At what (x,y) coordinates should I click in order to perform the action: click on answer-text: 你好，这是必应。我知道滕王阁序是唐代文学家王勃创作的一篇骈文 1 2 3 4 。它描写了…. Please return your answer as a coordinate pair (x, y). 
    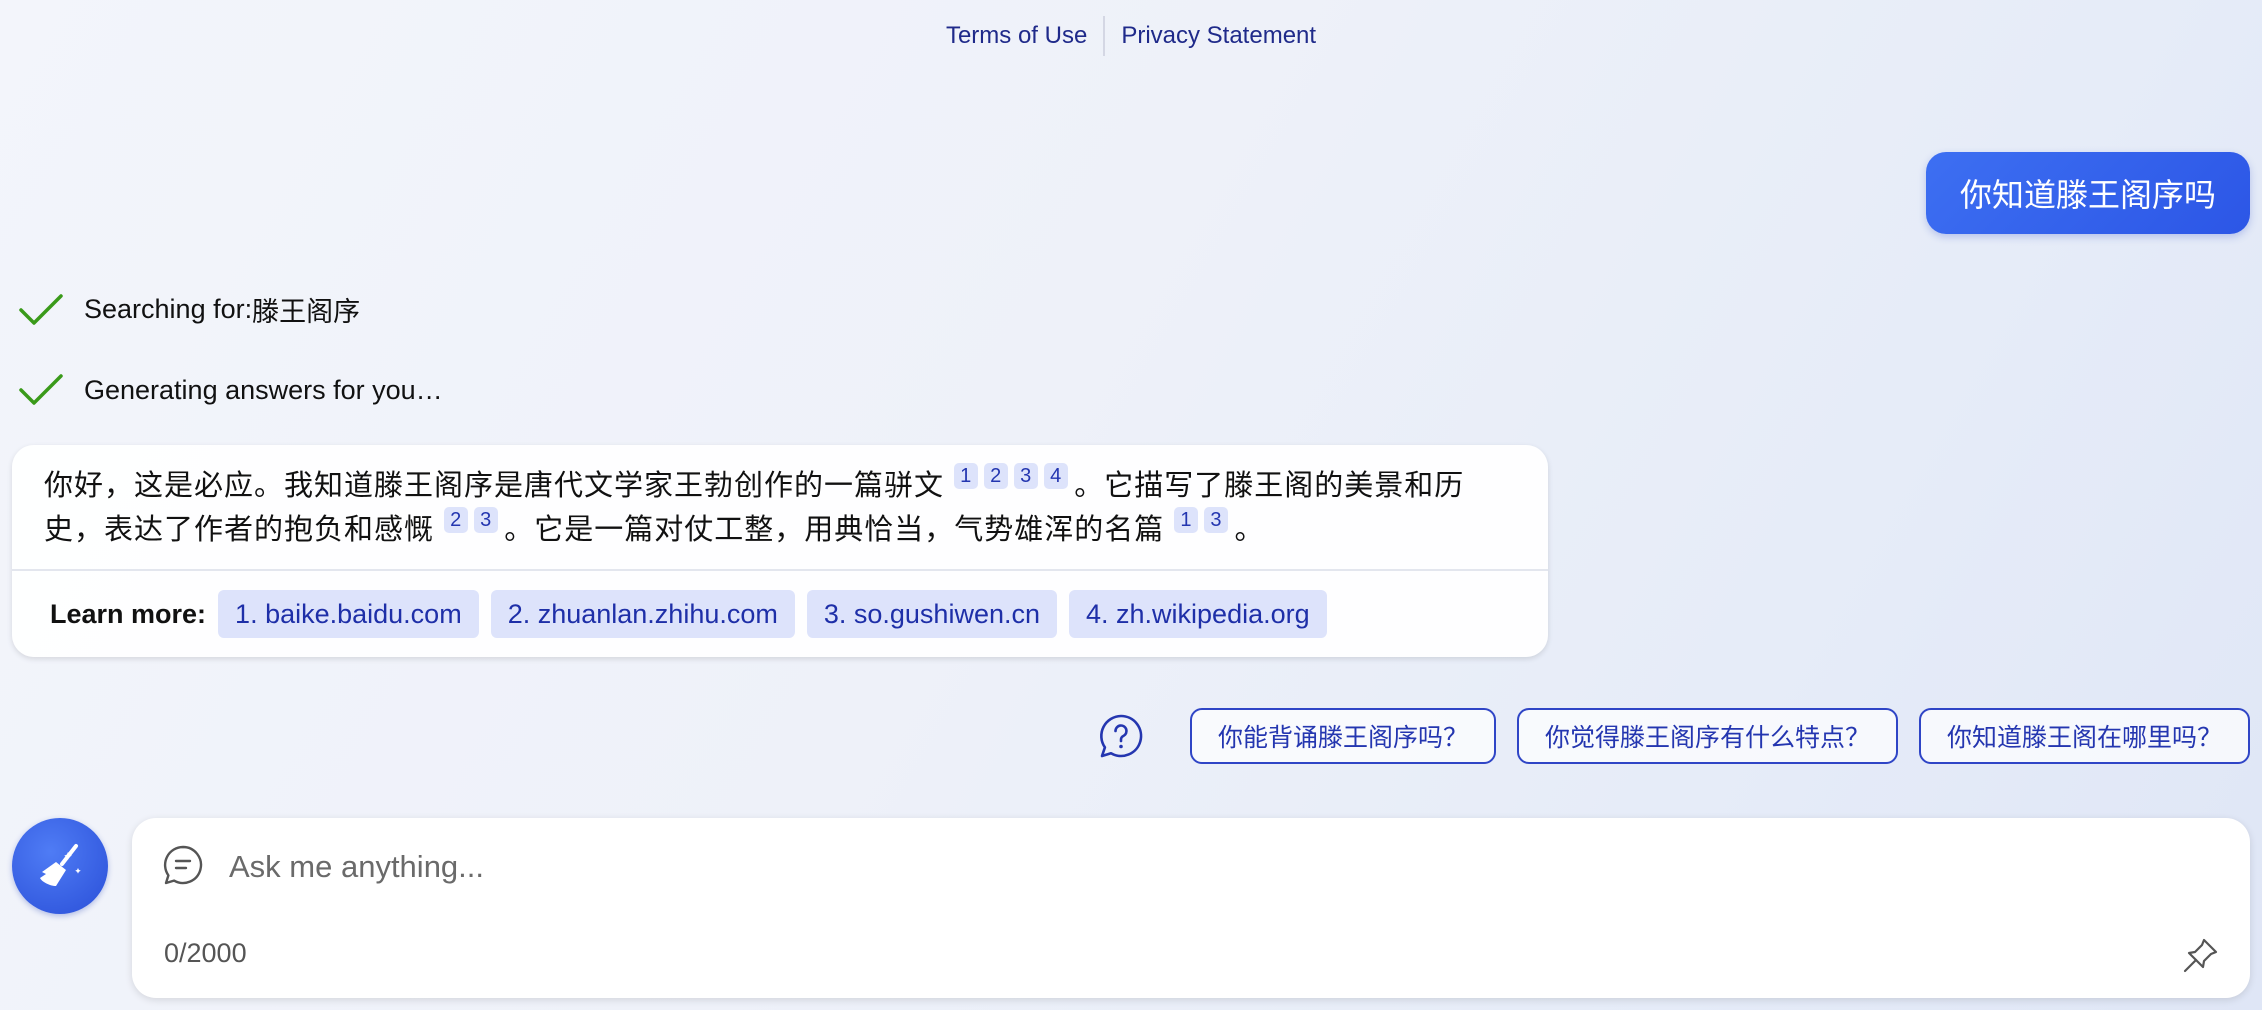
    Looking at the image, I should click on (780, 507).